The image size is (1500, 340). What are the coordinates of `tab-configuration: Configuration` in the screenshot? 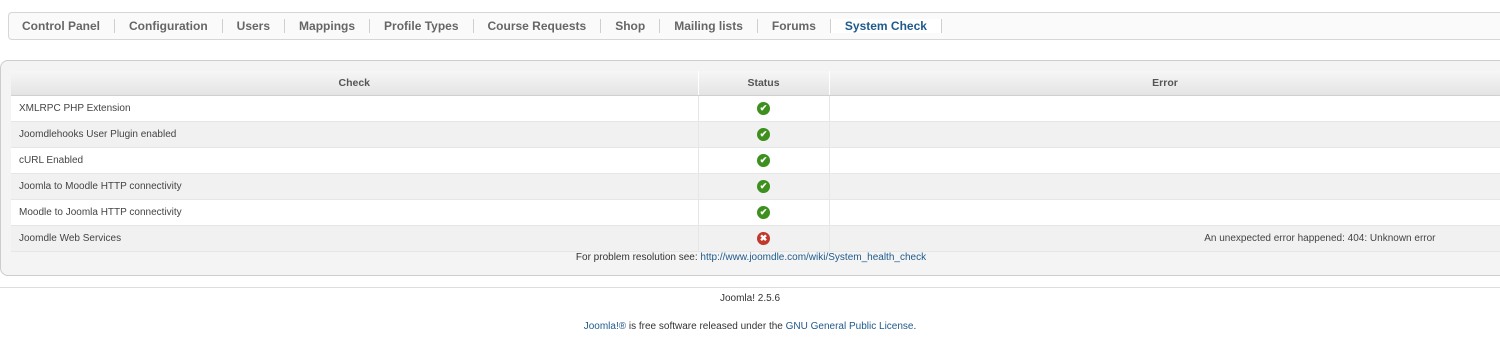 It's located at (169, 26).